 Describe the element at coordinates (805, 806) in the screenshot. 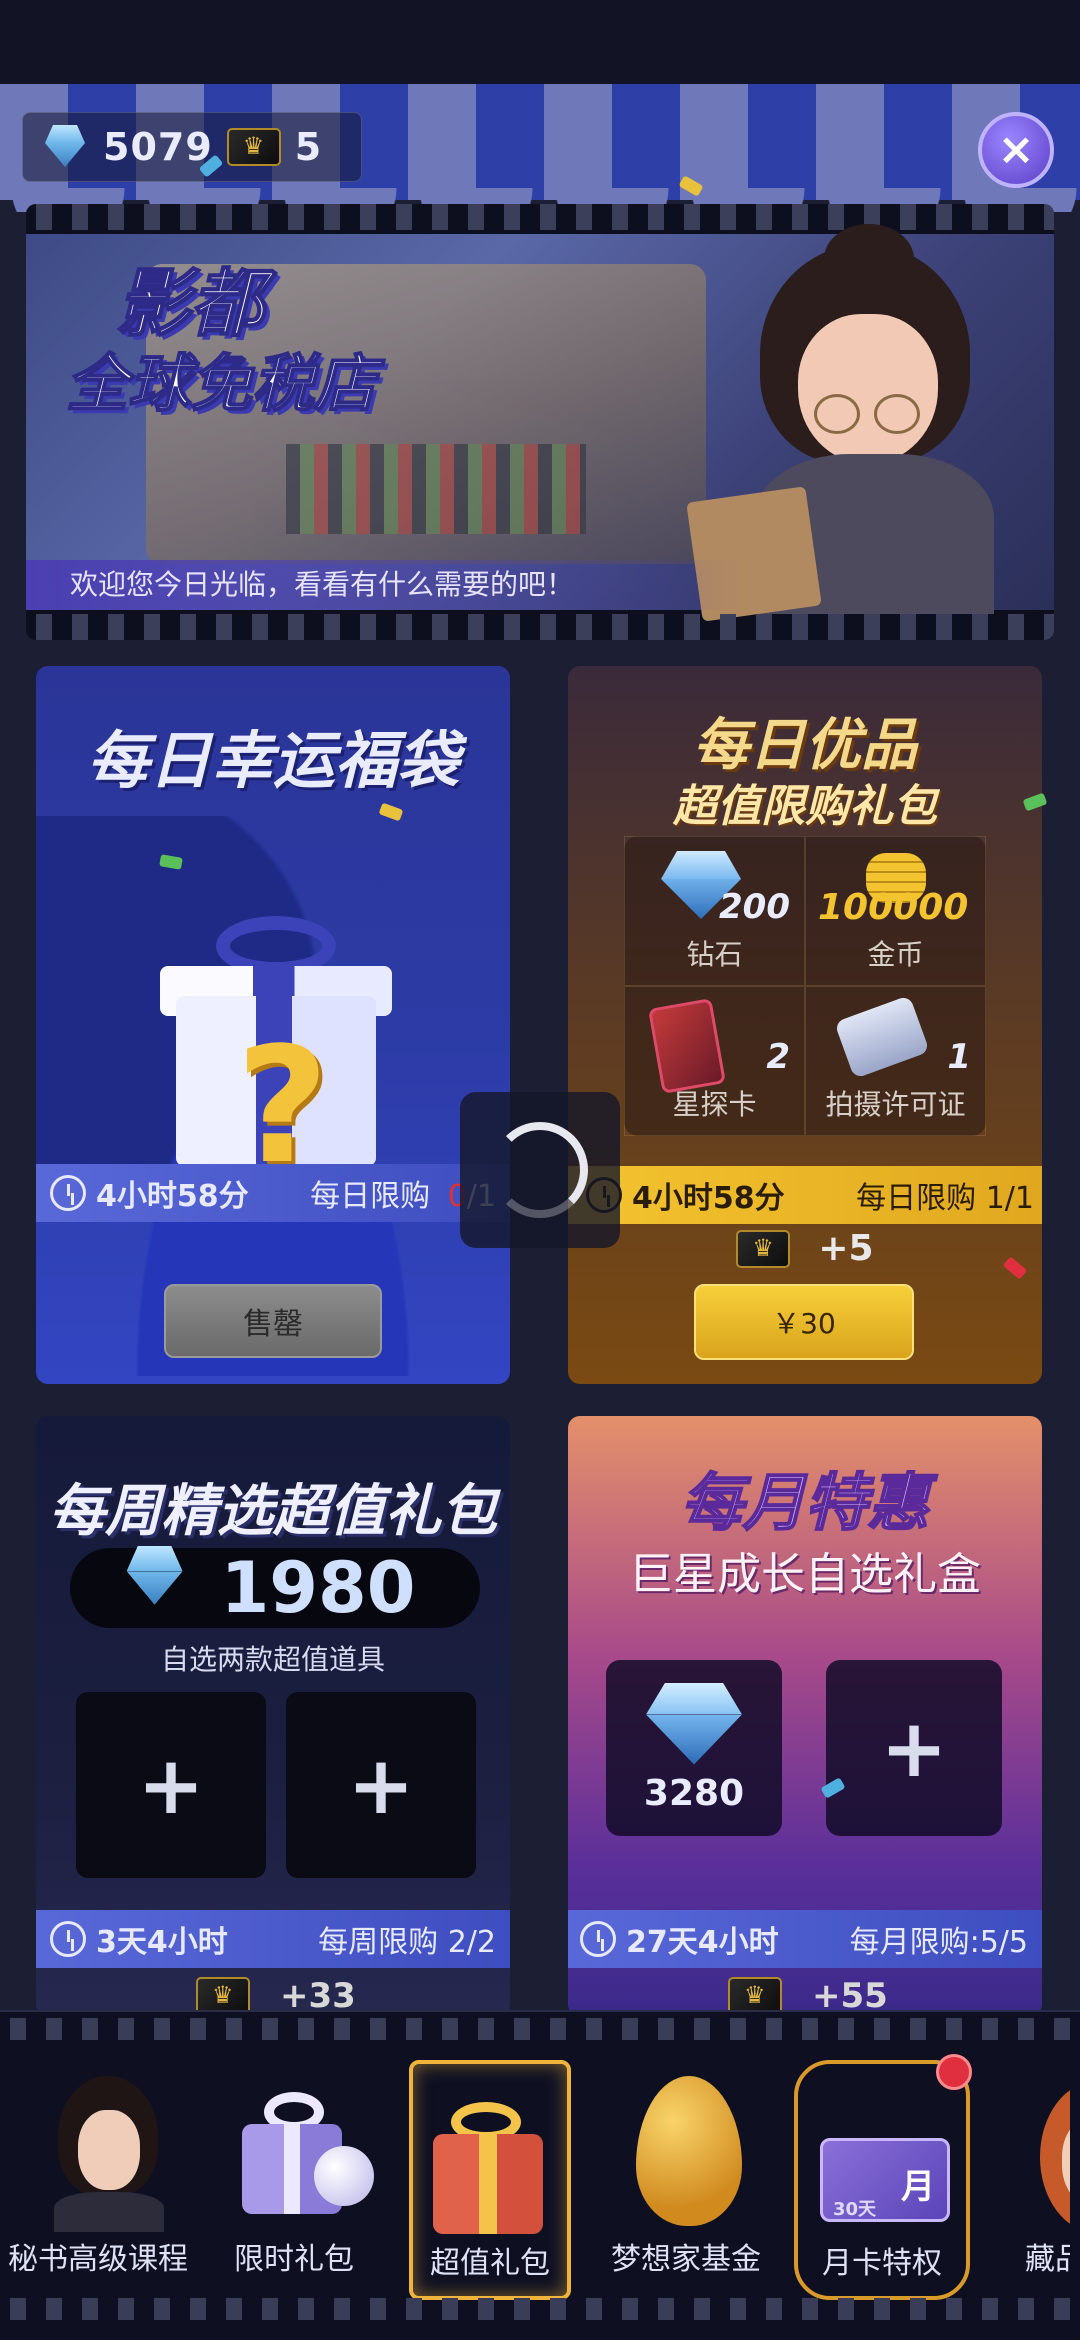

I see `card-subtitle: 超值限购礼包` at that location.